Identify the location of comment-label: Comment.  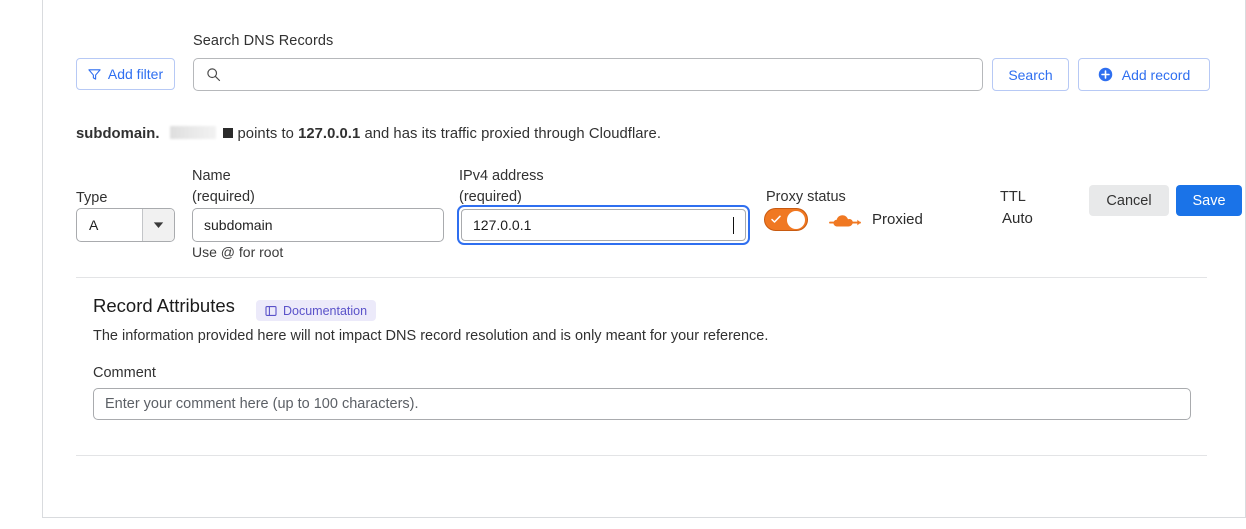
(124, 373).